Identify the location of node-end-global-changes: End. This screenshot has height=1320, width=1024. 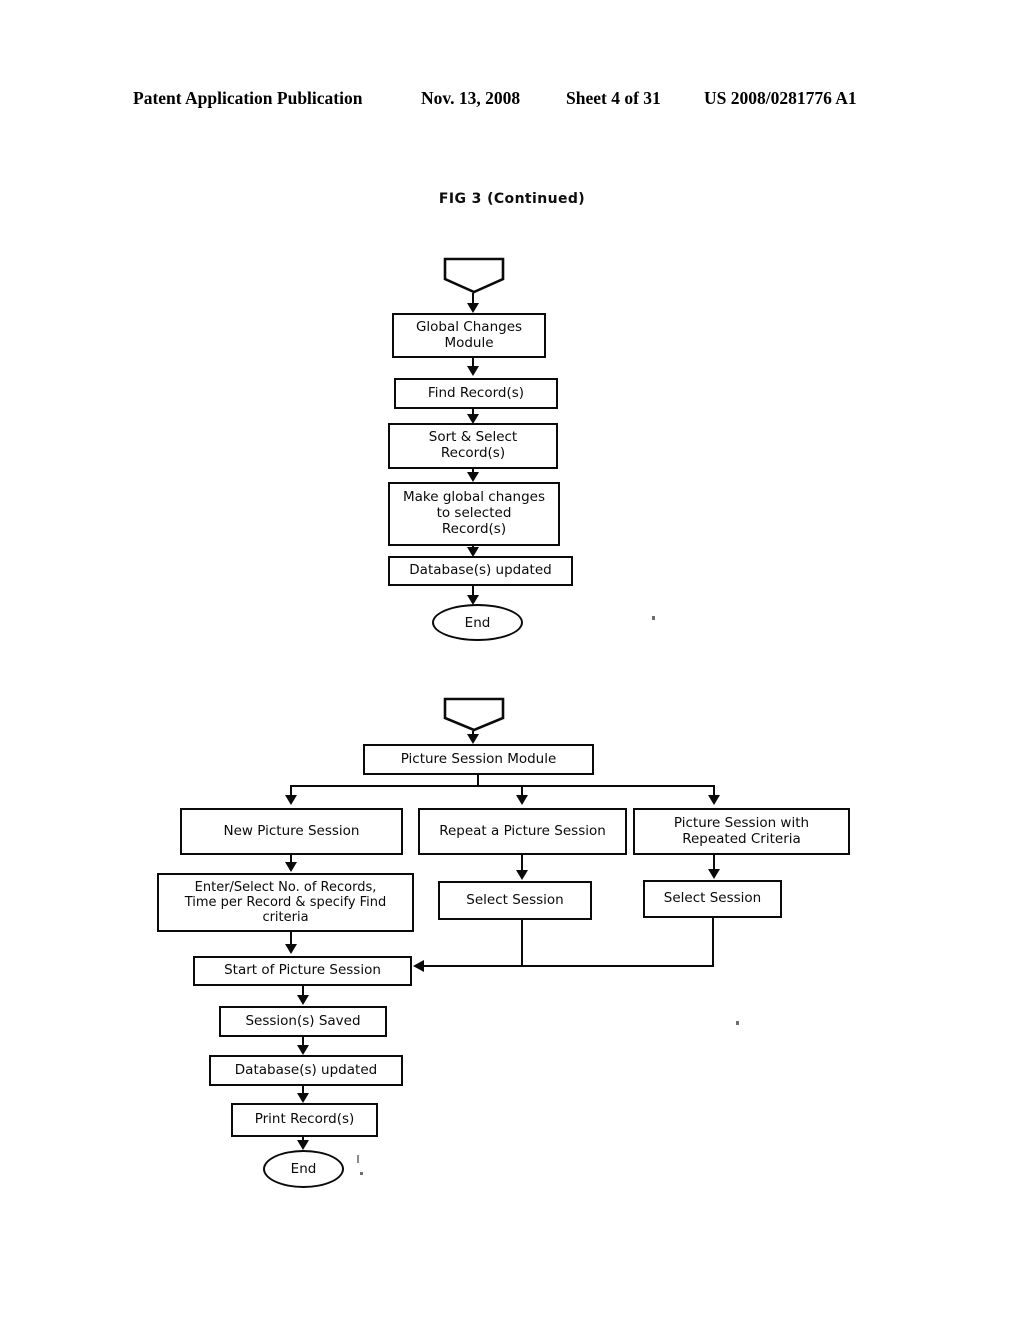
(477, 622).